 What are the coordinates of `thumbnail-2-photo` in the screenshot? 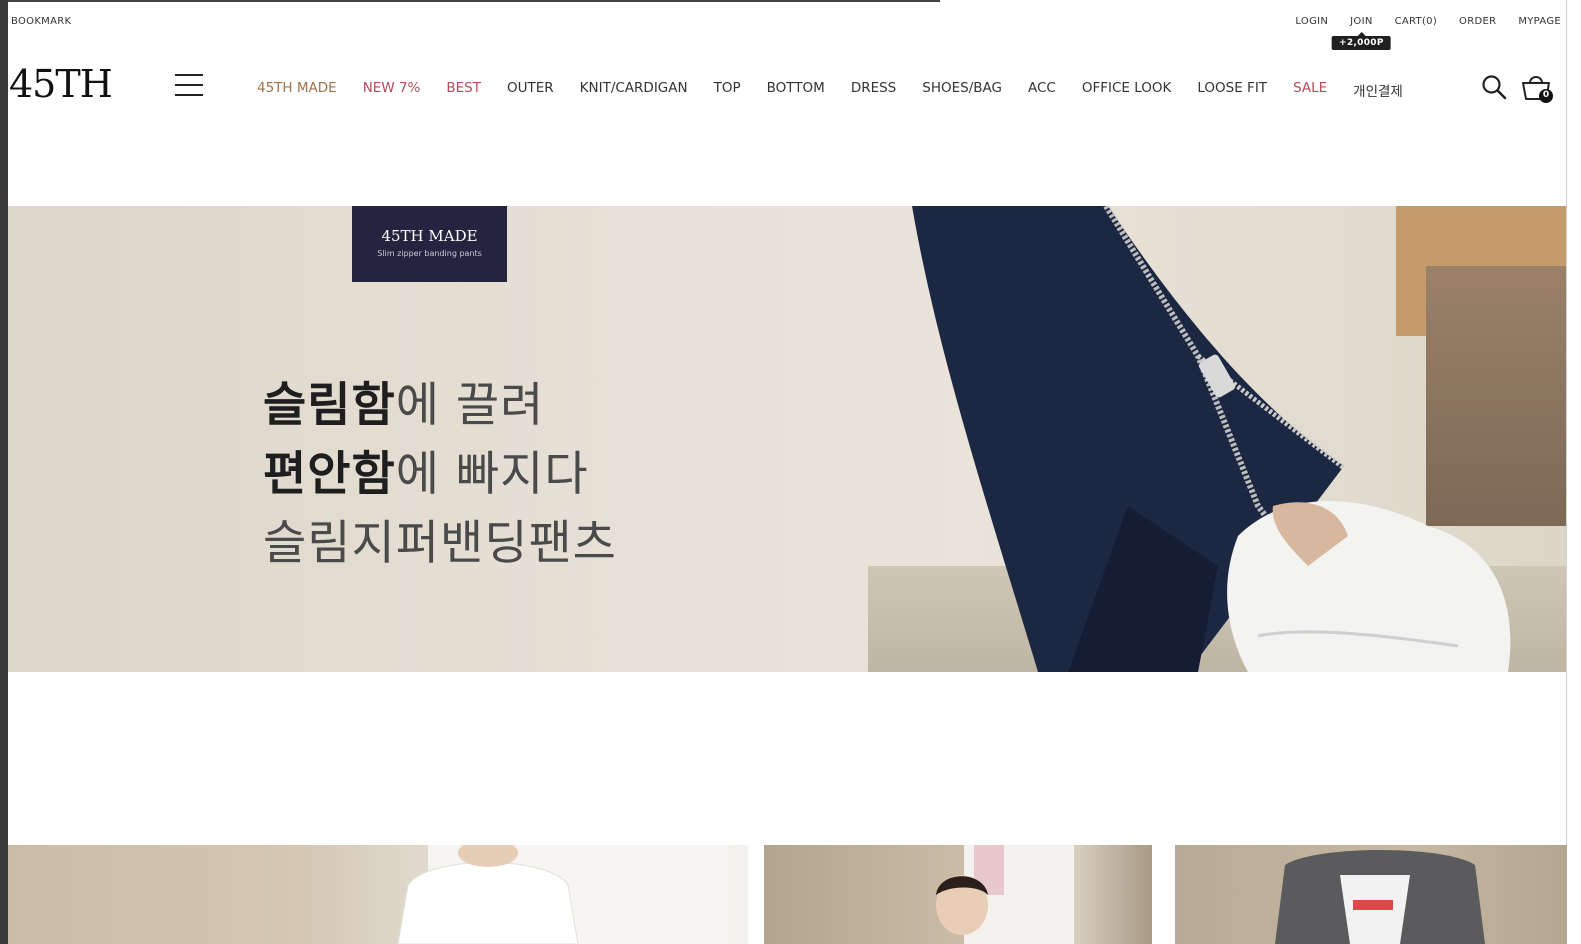 It's located at (1005, 894).